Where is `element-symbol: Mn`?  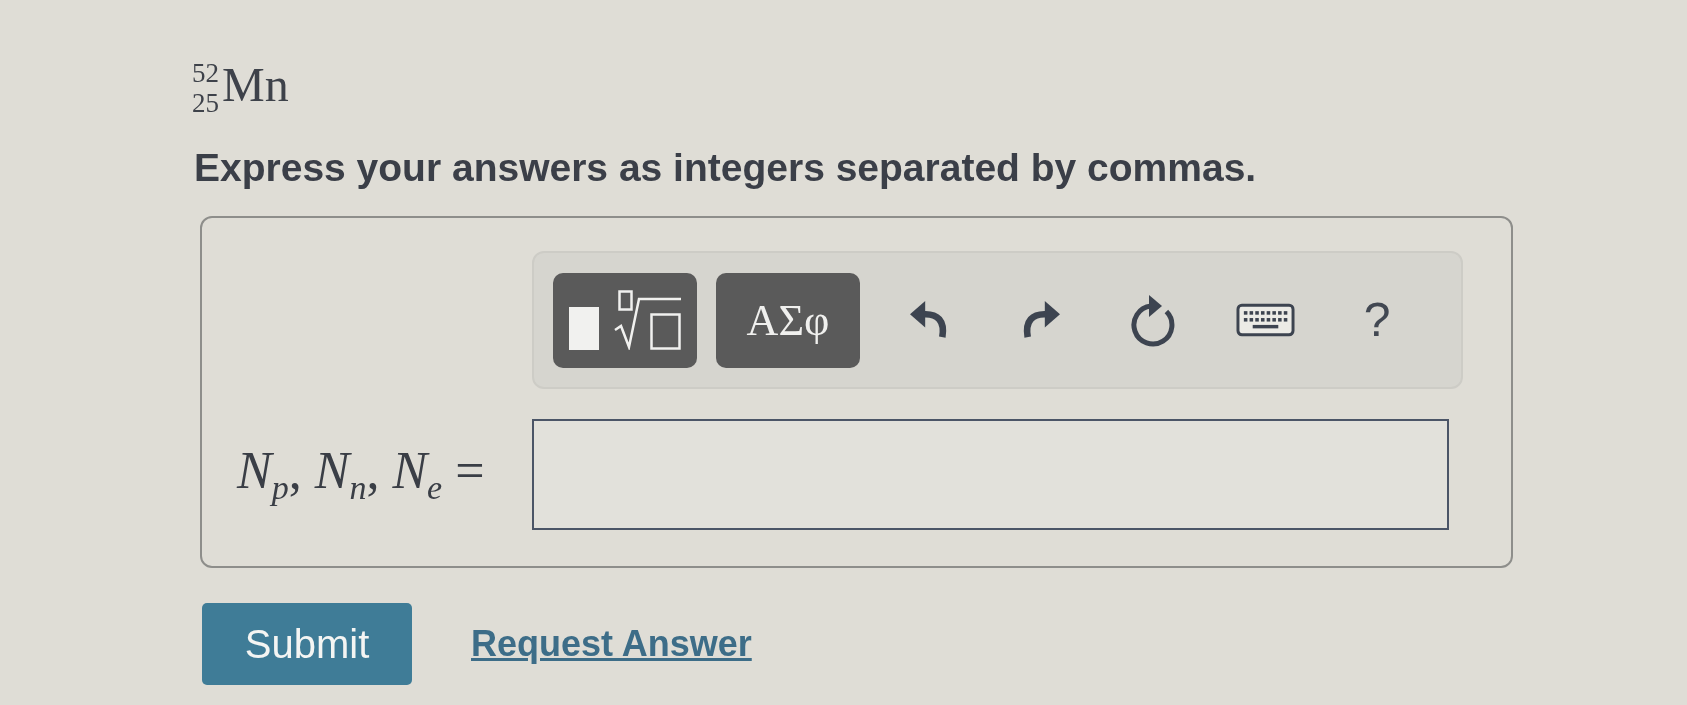 element-symbol: Mn is located at coordinates (255, 85).